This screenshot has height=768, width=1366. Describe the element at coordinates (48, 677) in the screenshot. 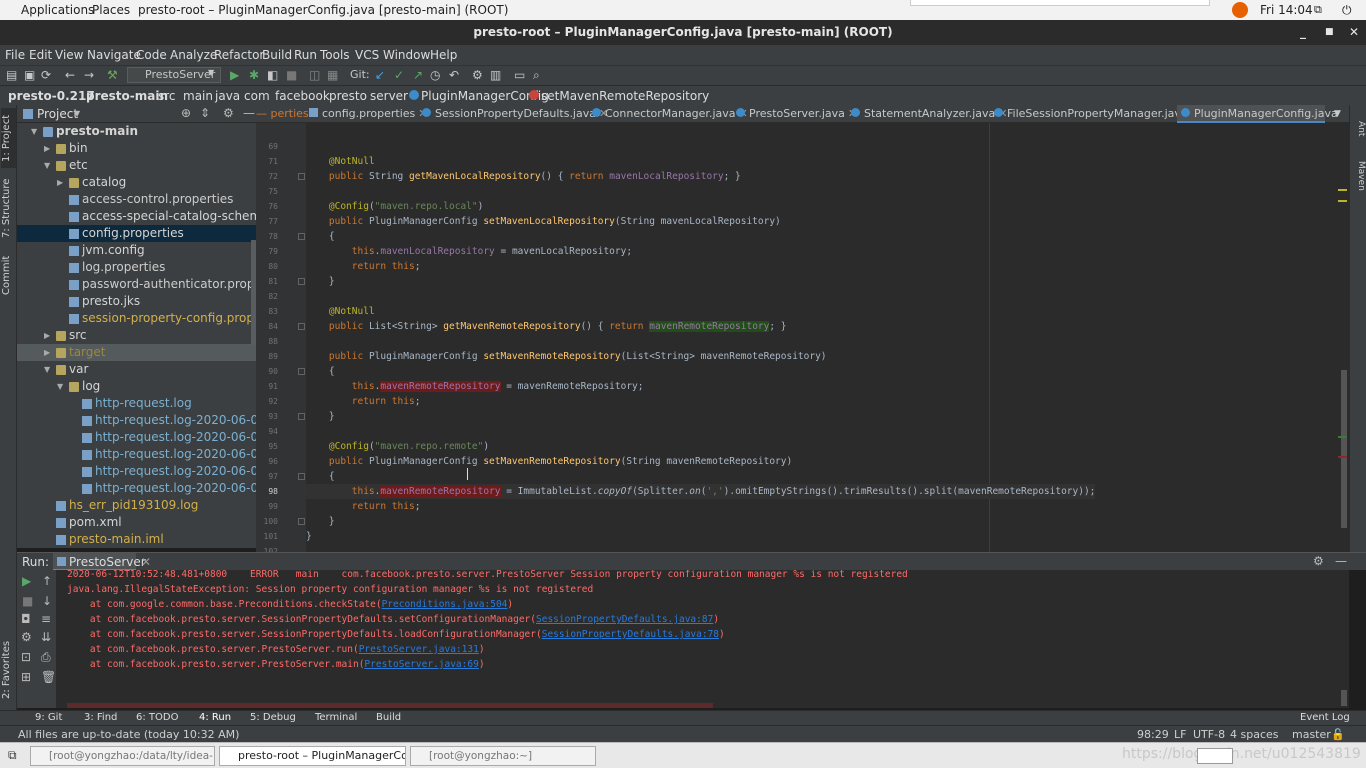

I see `delete-icon: 🗑` at that location.